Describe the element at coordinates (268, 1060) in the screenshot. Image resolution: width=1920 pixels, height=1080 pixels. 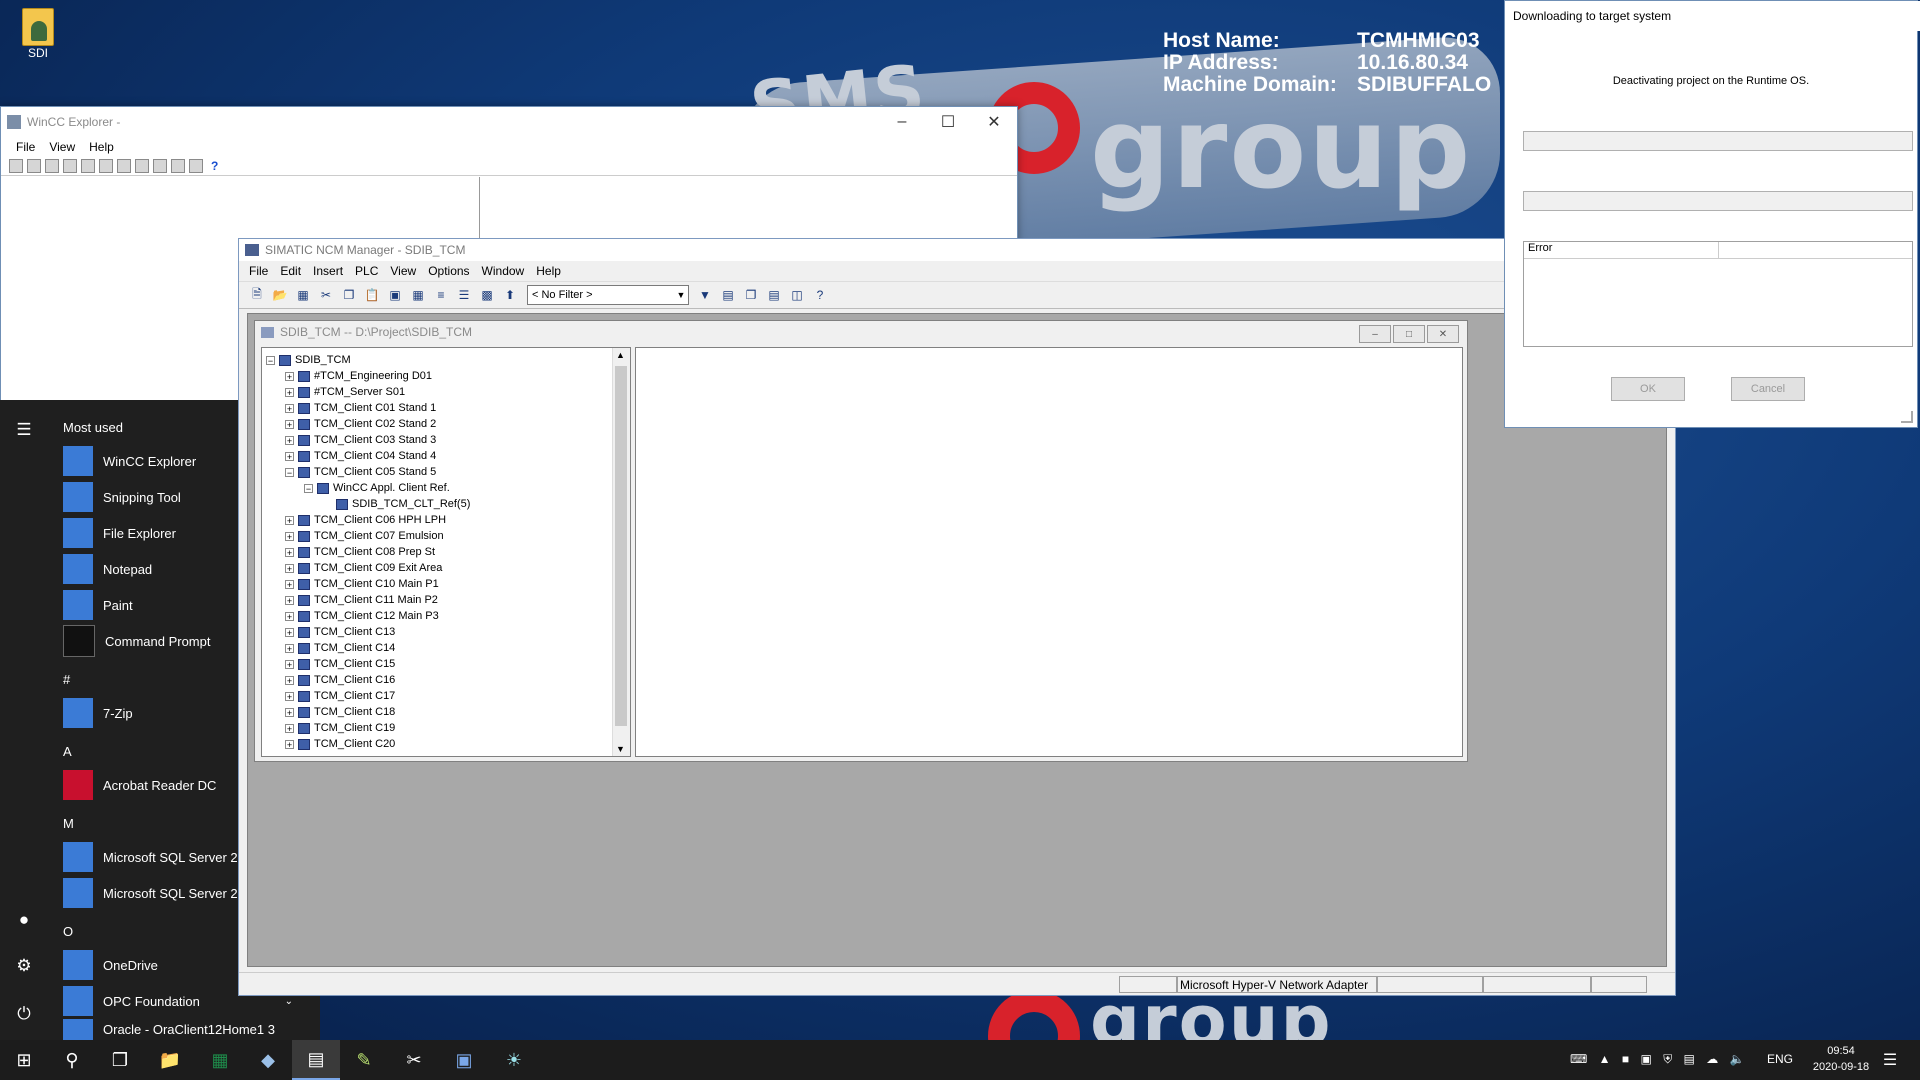
I see `app-taskbar-icon: ◆` at that location.